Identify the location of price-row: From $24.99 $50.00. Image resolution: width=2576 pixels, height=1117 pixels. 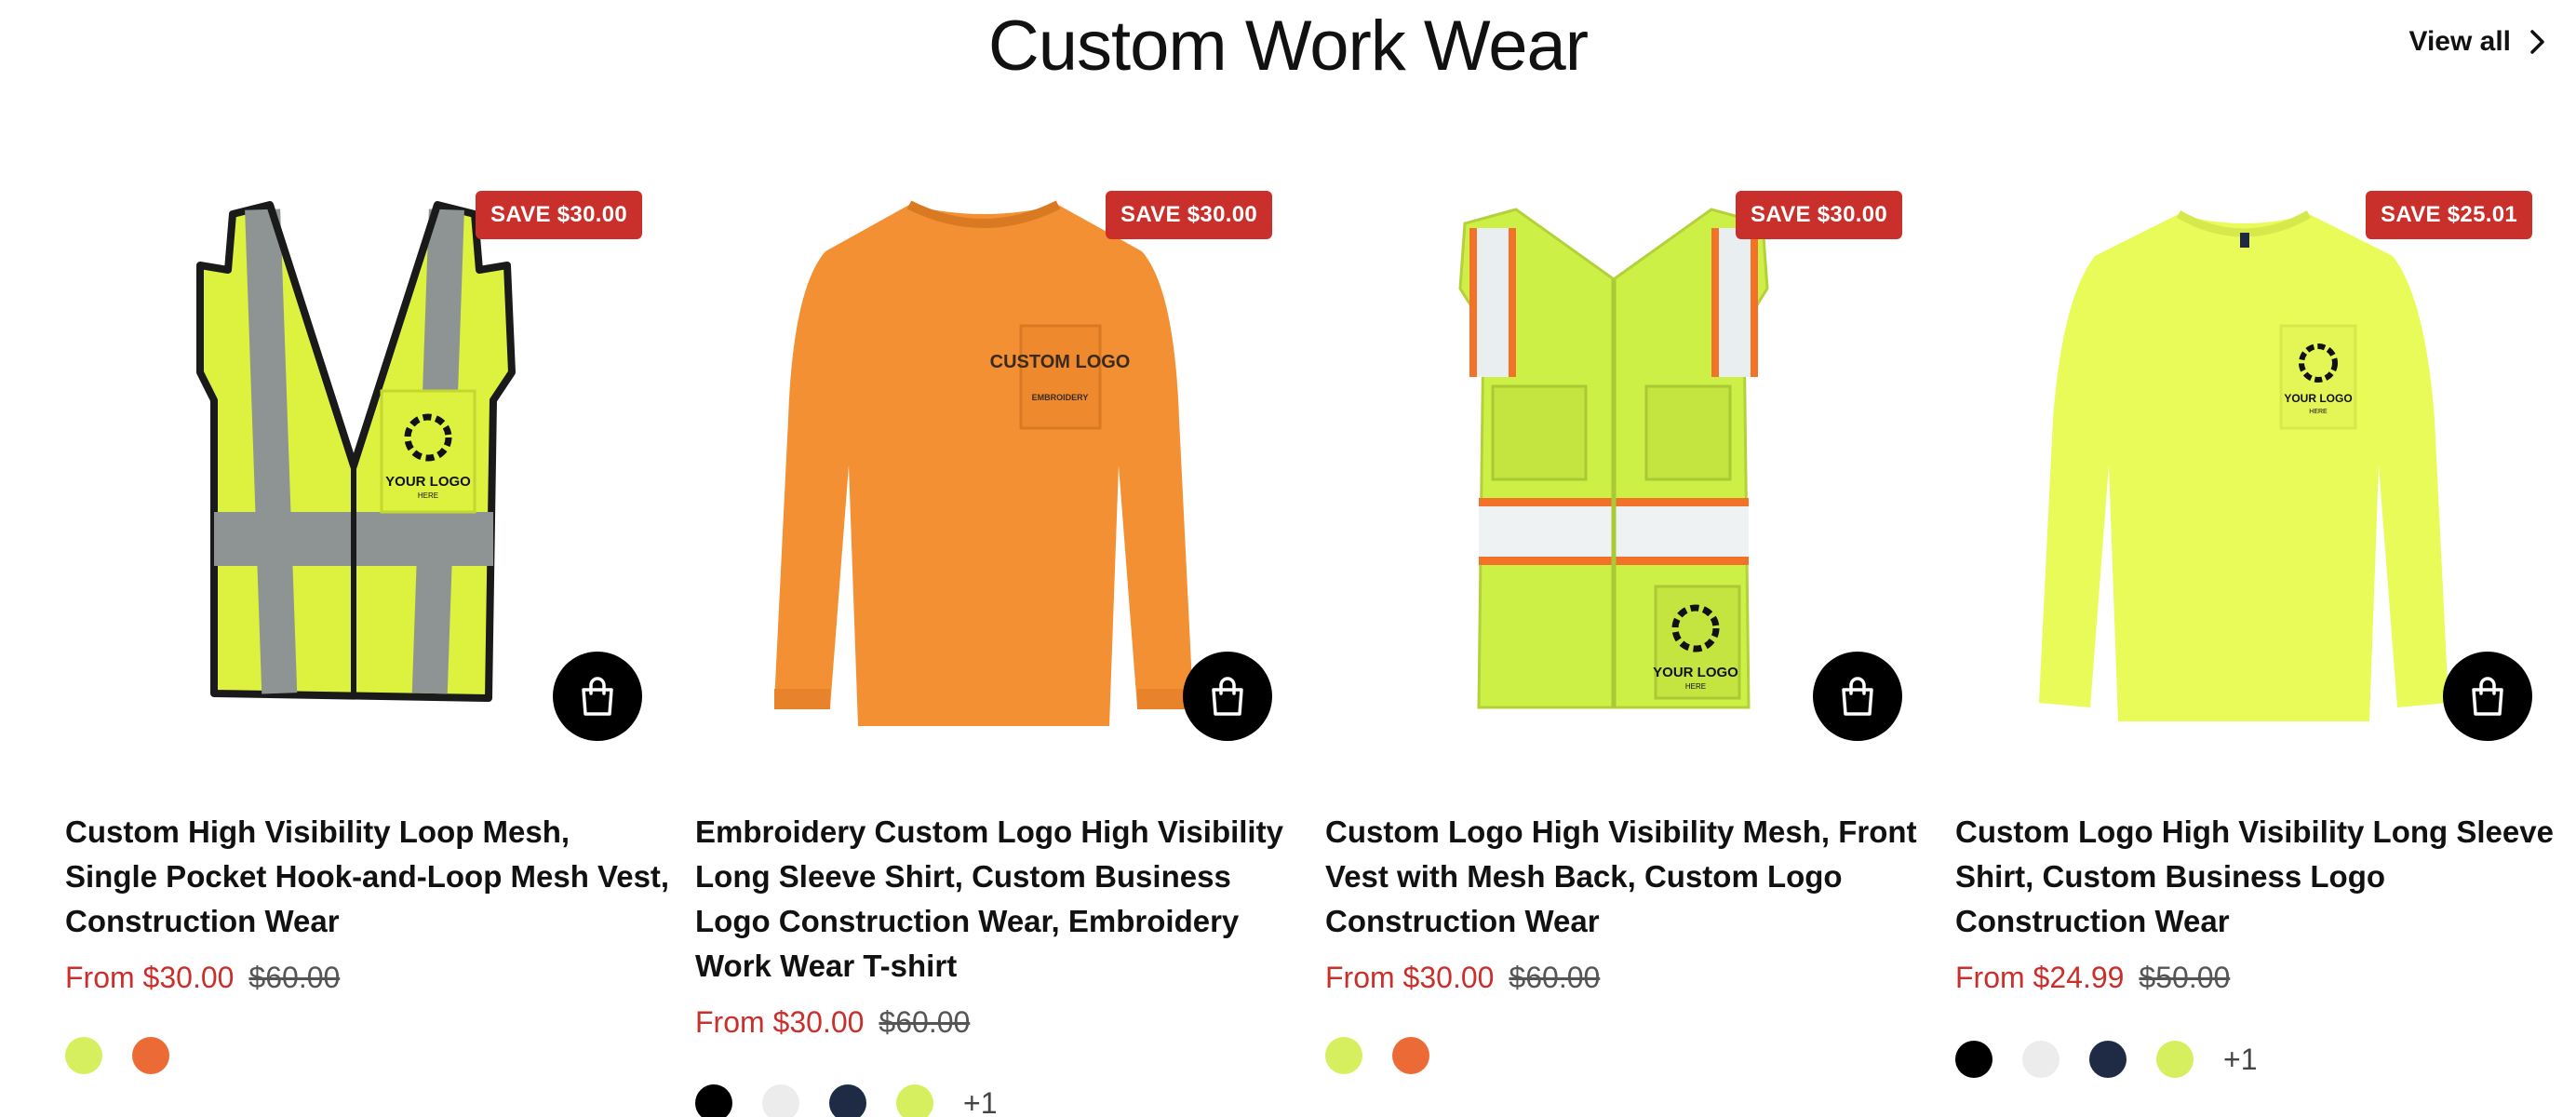
(2092, 978).